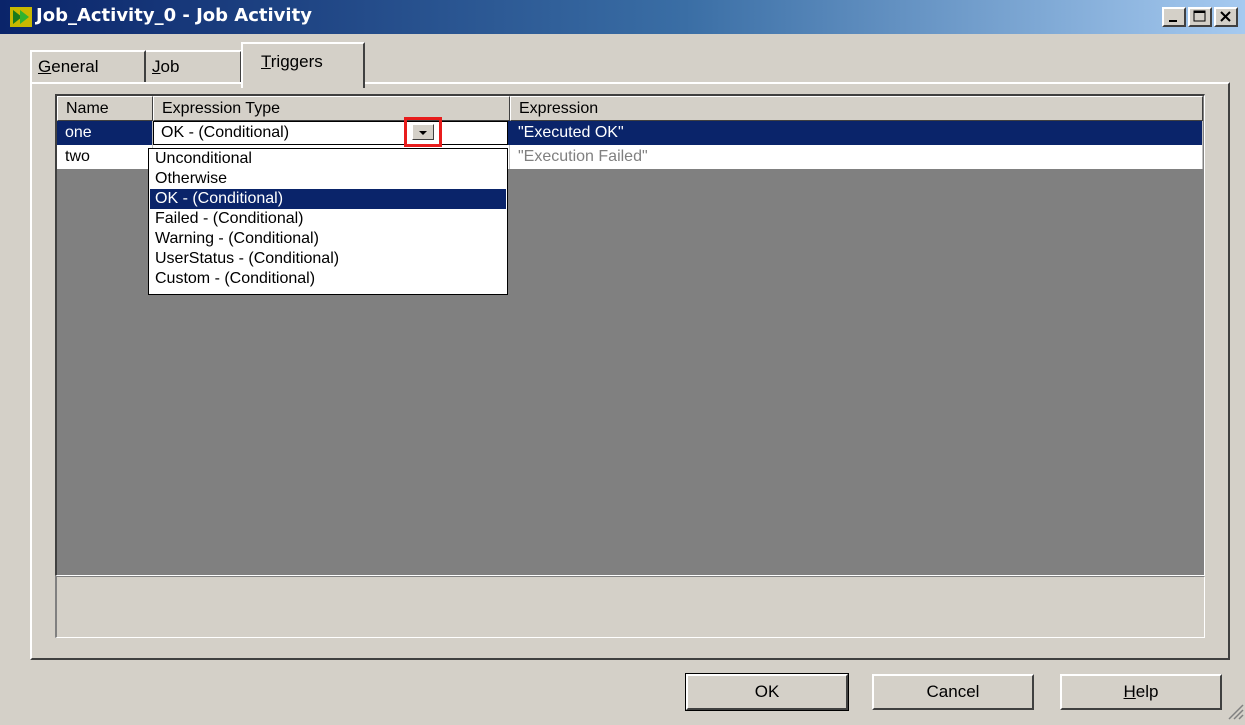 Image resolution: width=1245 pixels, height=725 pixels. What do you see at coordinates (328, 259) in the screenshot?
I see `dropdown-option-userstatus-conditional: UserStatus - (Conditional)` at bounding box center [328, 259].